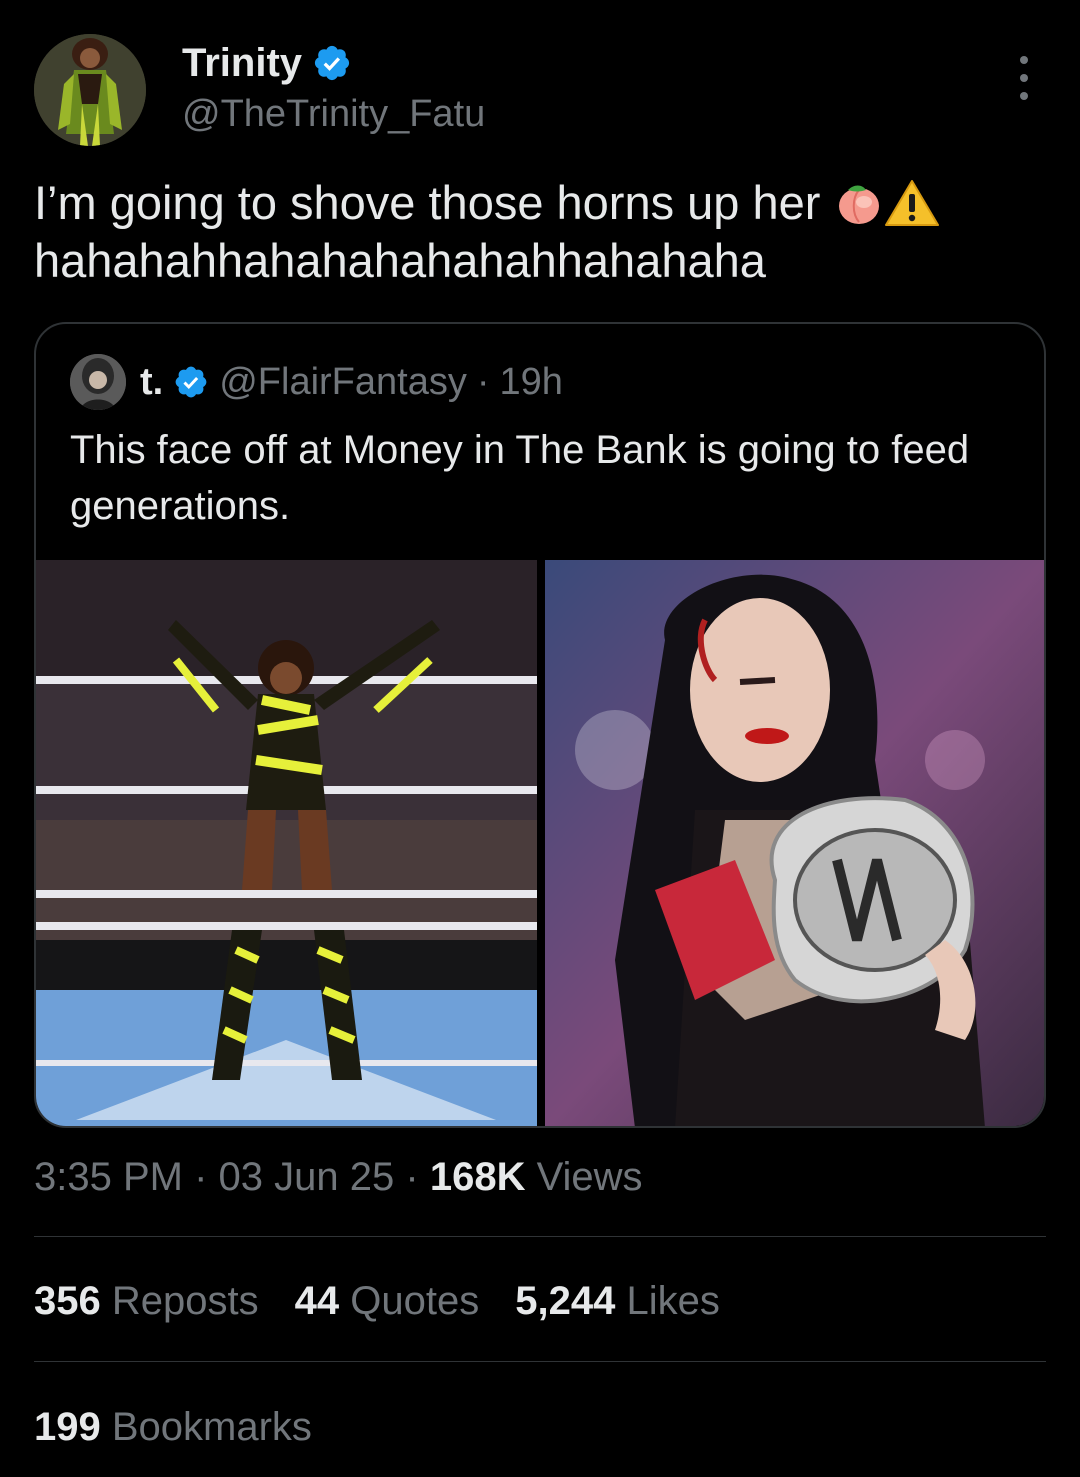 Image resolution: width=1080 pixels, height=1477 pixels. Describe the element at coordinates (333, 114) in the screenshot. I see `author-handle: @TheTrinity_Fatu` at that location.